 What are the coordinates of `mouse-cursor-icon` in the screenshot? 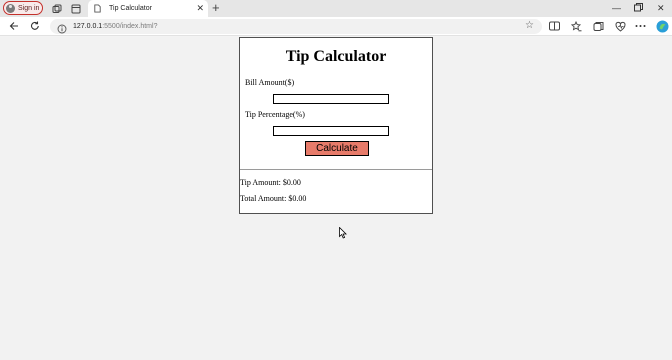 It's located at (343, 235).